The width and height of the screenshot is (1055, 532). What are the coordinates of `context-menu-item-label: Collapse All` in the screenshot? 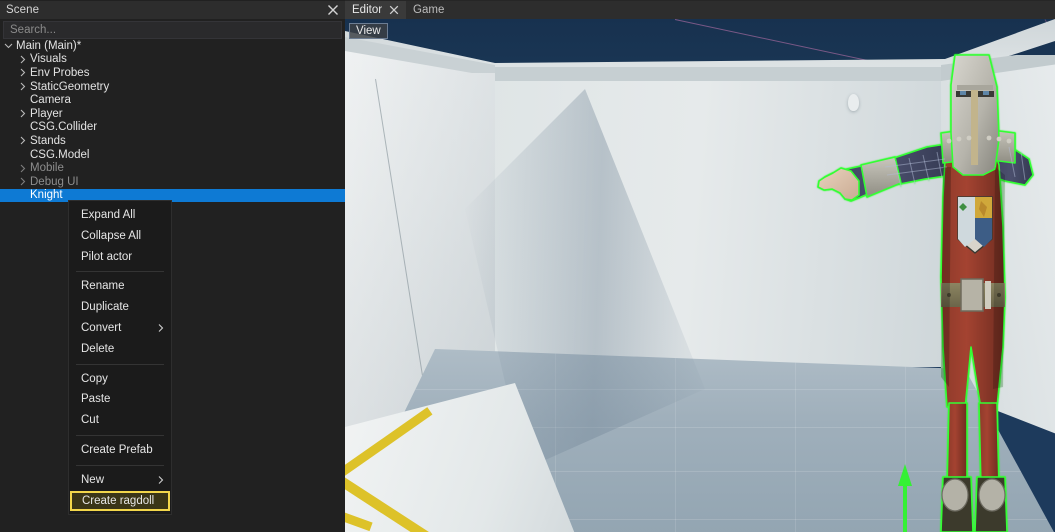 It's located at (111, 235).